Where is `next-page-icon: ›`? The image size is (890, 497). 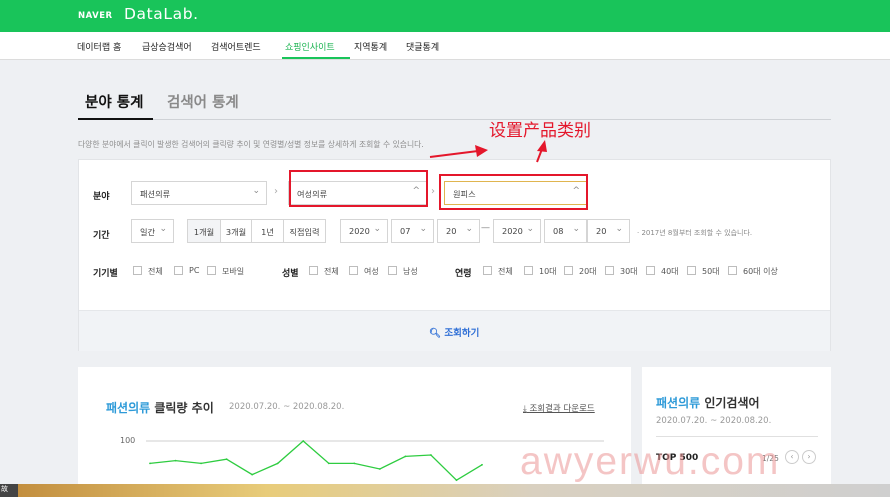
next-page-icon: › is located at coordinates (809, 457).